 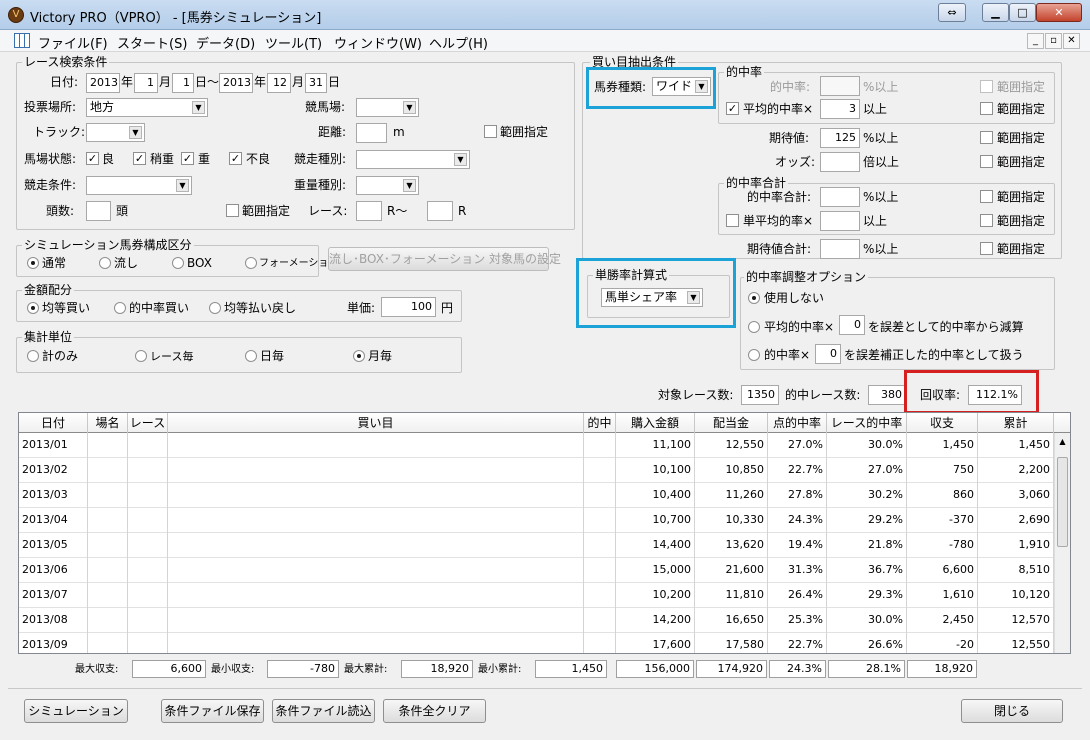 What do you see at coordinates (183, 83) in the screenshot?
I see `start-day-field: 1` at bounding box center [183, 83].